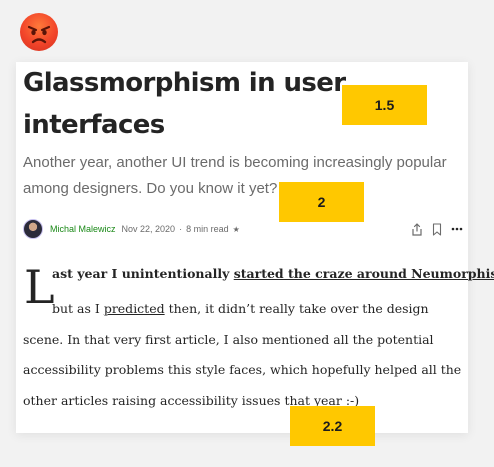 The image size is (494, 467). I want to click on article-actions, so click(437, 229).